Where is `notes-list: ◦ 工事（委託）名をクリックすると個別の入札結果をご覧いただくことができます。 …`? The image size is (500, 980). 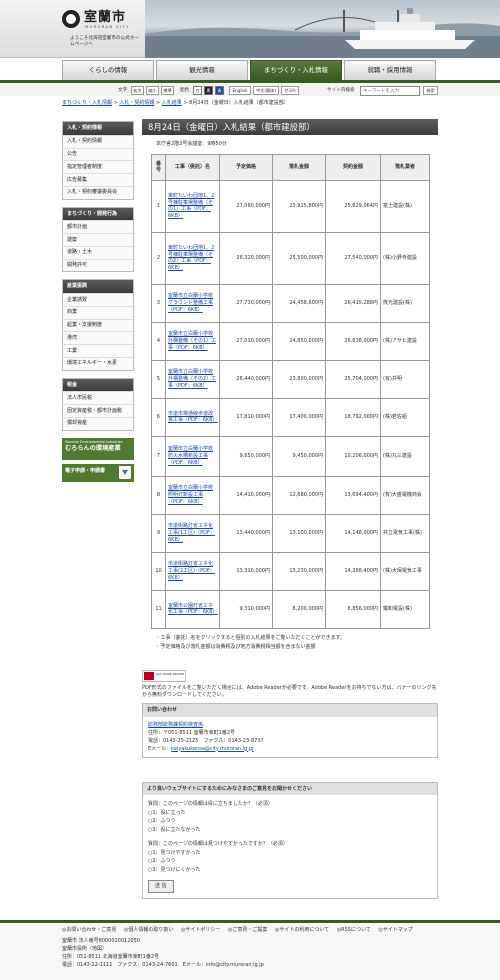 notes-list: ◦ 工事（委託）名をクリックすると個別の入札結果をご覧いただくことができます。 … is located at coordinates (297, 643).